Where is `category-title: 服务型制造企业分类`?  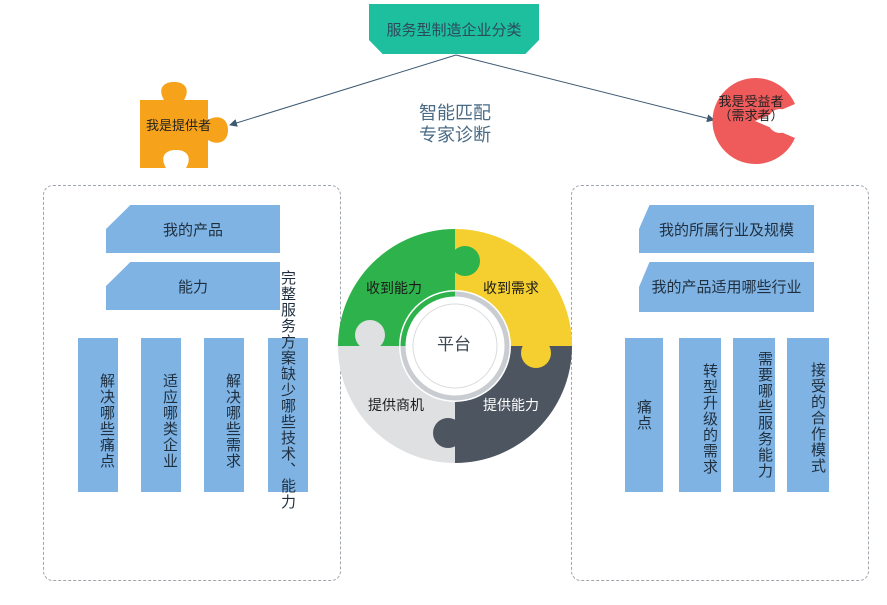
category-title: 服务型制造企业分类 is located at coordinates (454, 29).